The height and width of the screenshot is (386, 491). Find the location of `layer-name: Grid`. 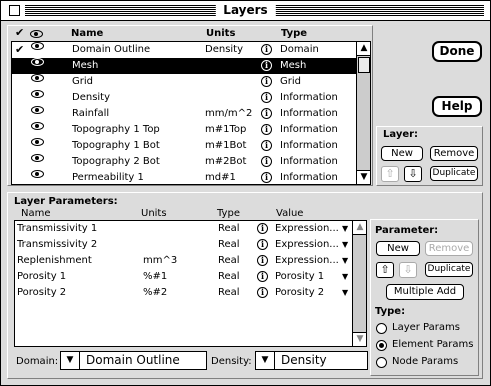

layer-name: Grid is located at coordinates (82, 81).